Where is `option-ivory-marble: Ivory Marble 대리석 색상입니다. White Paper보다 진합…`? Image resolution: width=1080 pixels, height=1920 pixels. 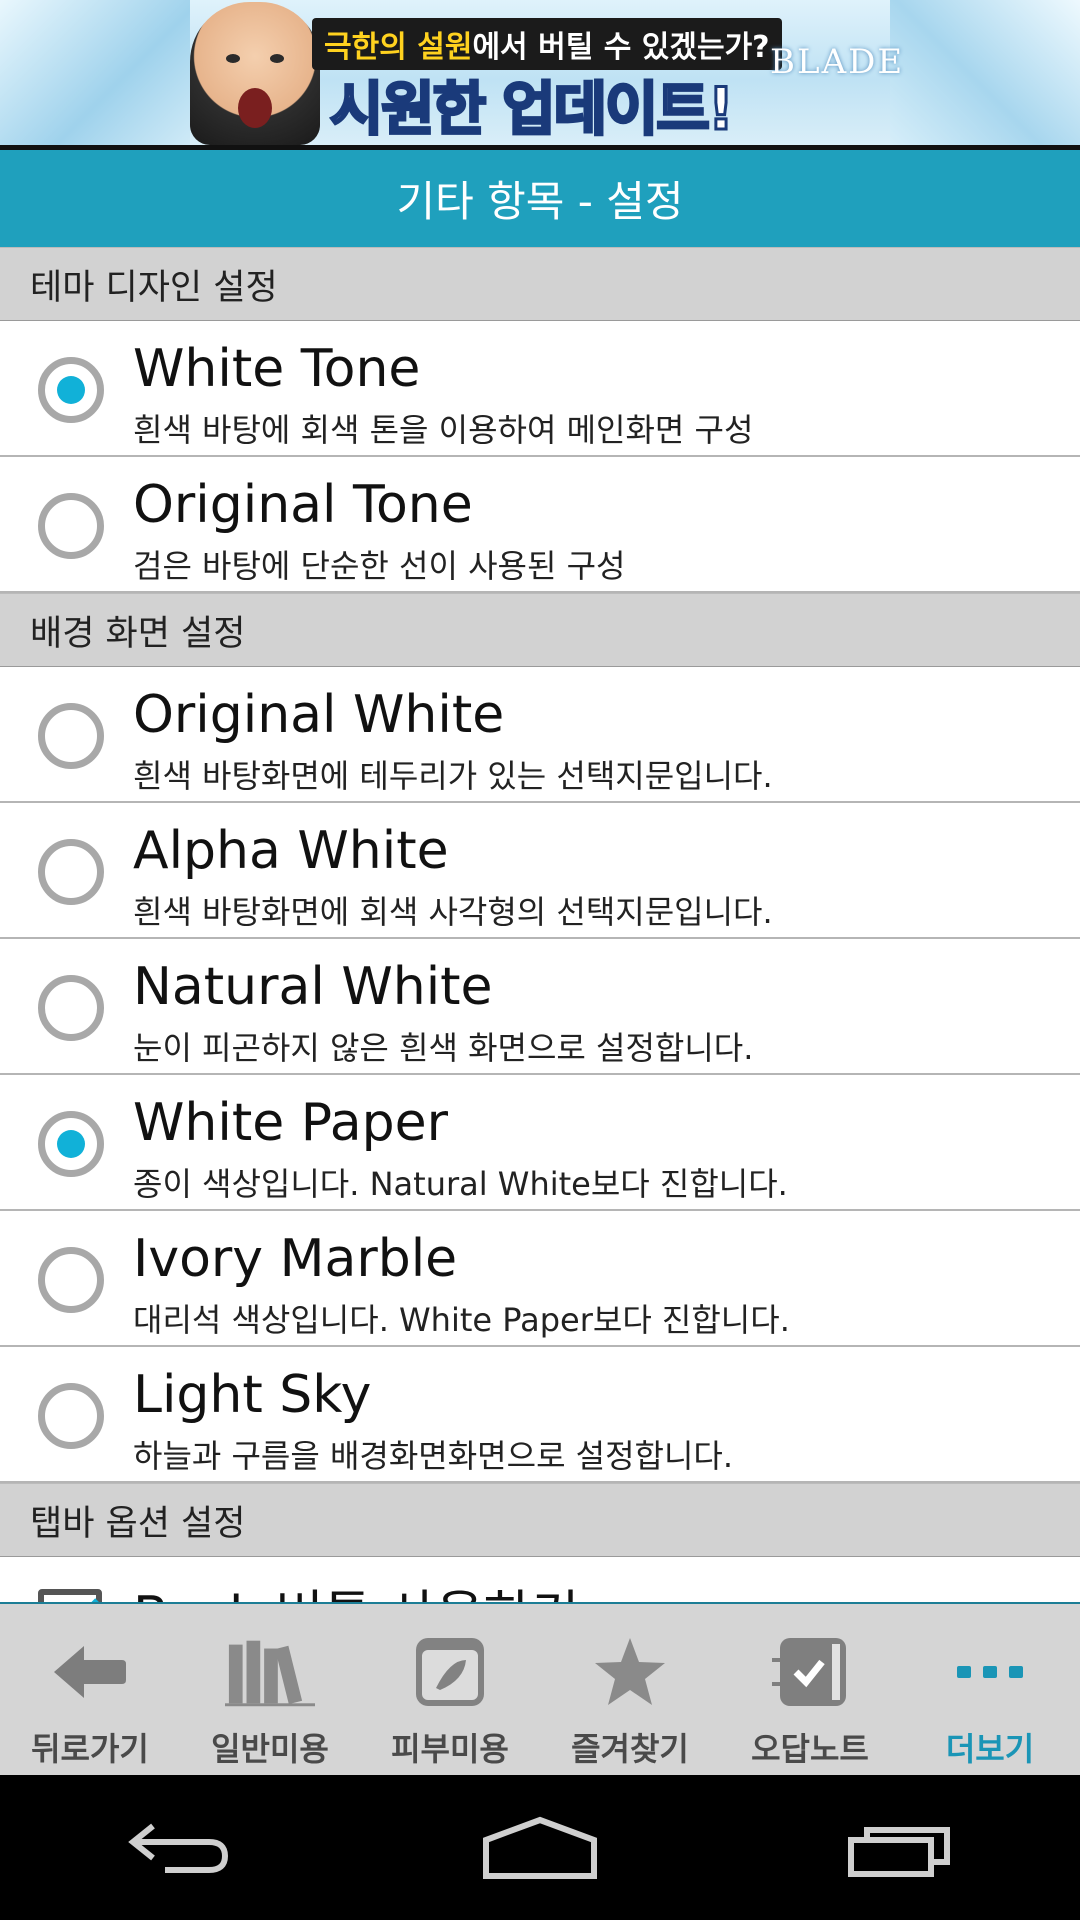 option-ivory-marble: Ivory Marble 대리석 색상입니다. White Paper보다 진합… is located at coordinates (540, 1279).